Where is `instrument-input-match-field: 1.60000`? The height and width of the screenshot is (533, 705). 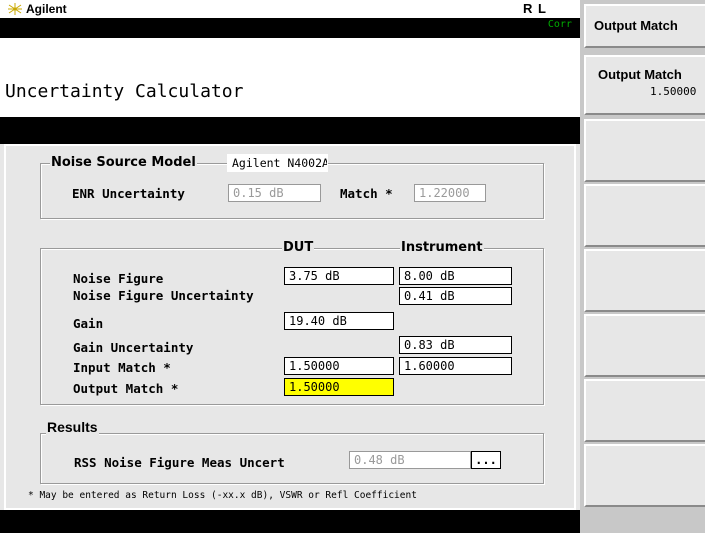
instrument-input-match-field: 1.60000 is located at coordinates (455, 366).